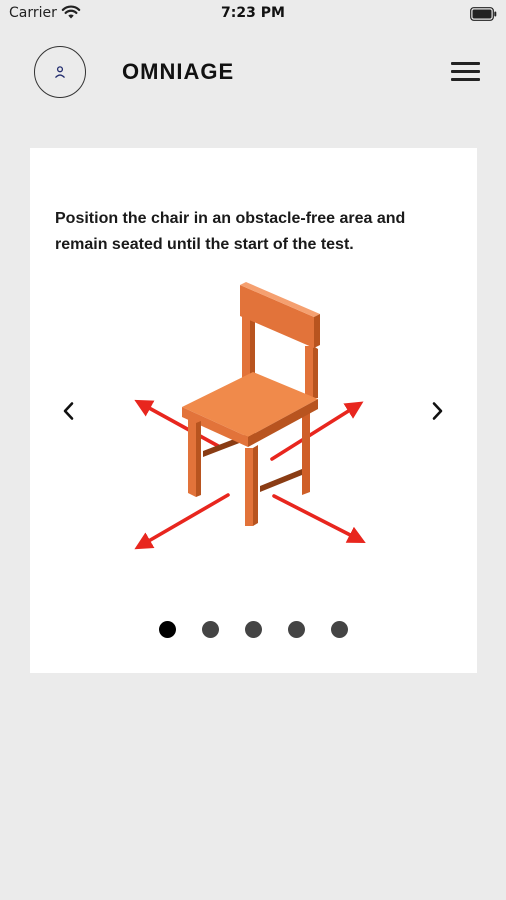 Image resolution: width=506 pixels, height=900 pixels. What do you see at coordinates (178, 71) in the screenshot?
I see `brand-title: OMNIAGE` at bounding box center [178, 71].